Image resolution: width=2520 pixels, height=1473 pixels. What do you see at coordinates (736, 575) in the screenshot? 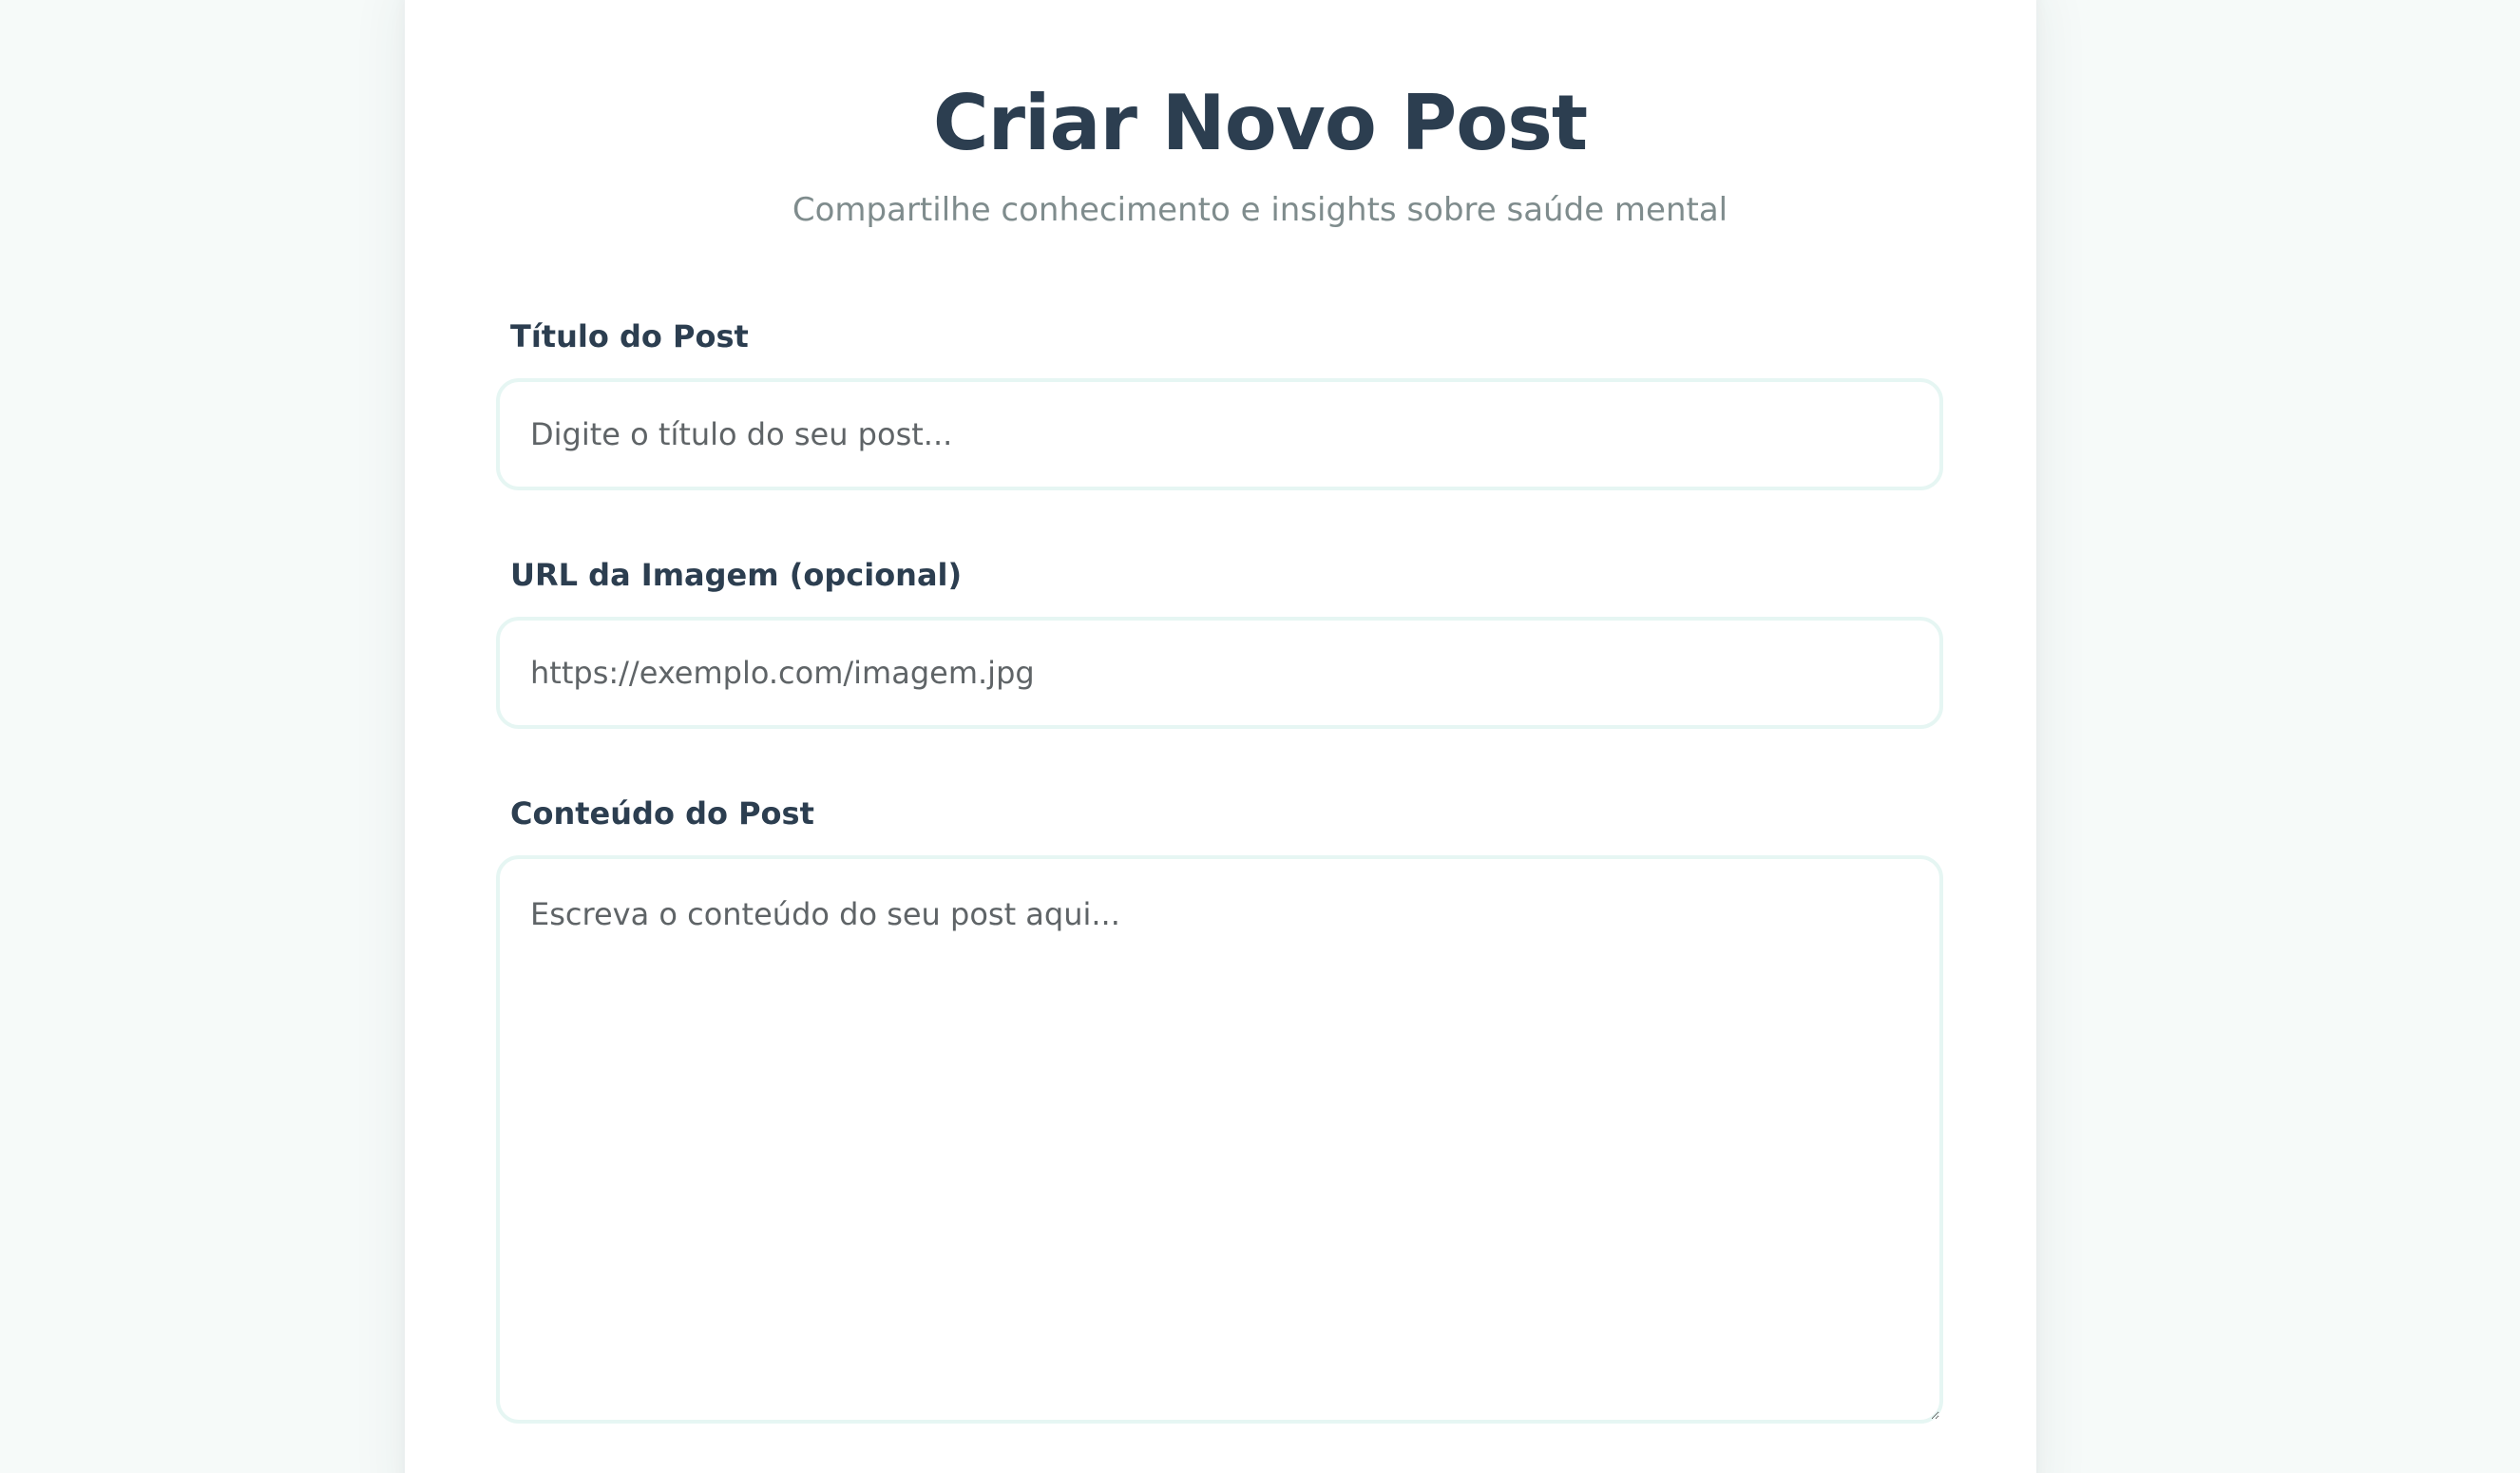
I see `image-url-label: URL da Imagem (opcional)` at bounding box center [736, 575].